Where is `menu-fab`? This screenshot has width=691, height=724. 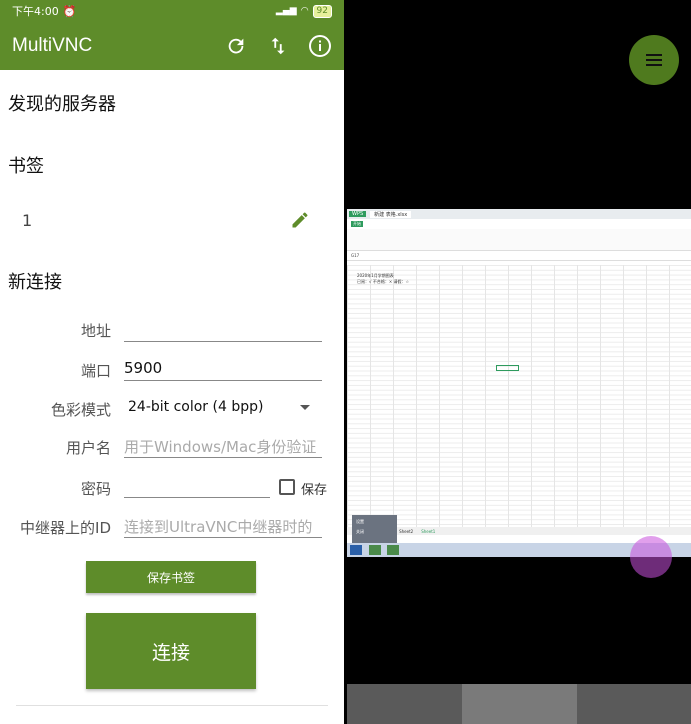 menu-fab is located at coordinates (654, 60).